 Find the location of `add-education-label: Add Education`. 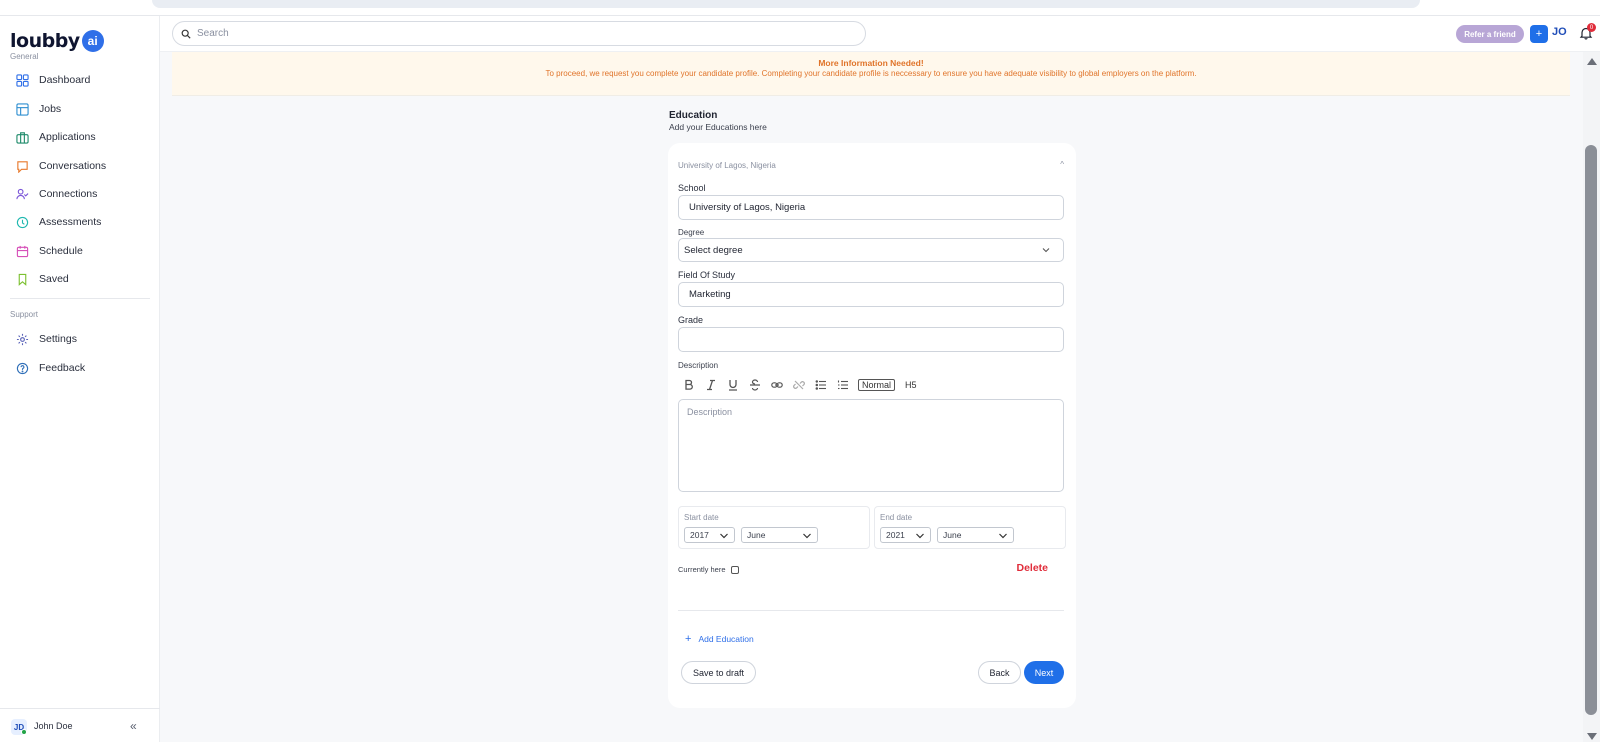

add-education-label: Add Education is located at coordinates (726, 639).